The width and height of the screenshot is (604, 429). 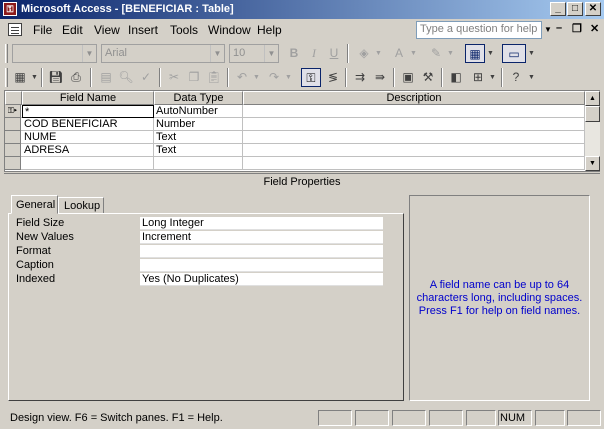 What do you see at coordinates (314, 53) in the screenshot?
I see `italic-button: I` at bounding box center [314, 53].